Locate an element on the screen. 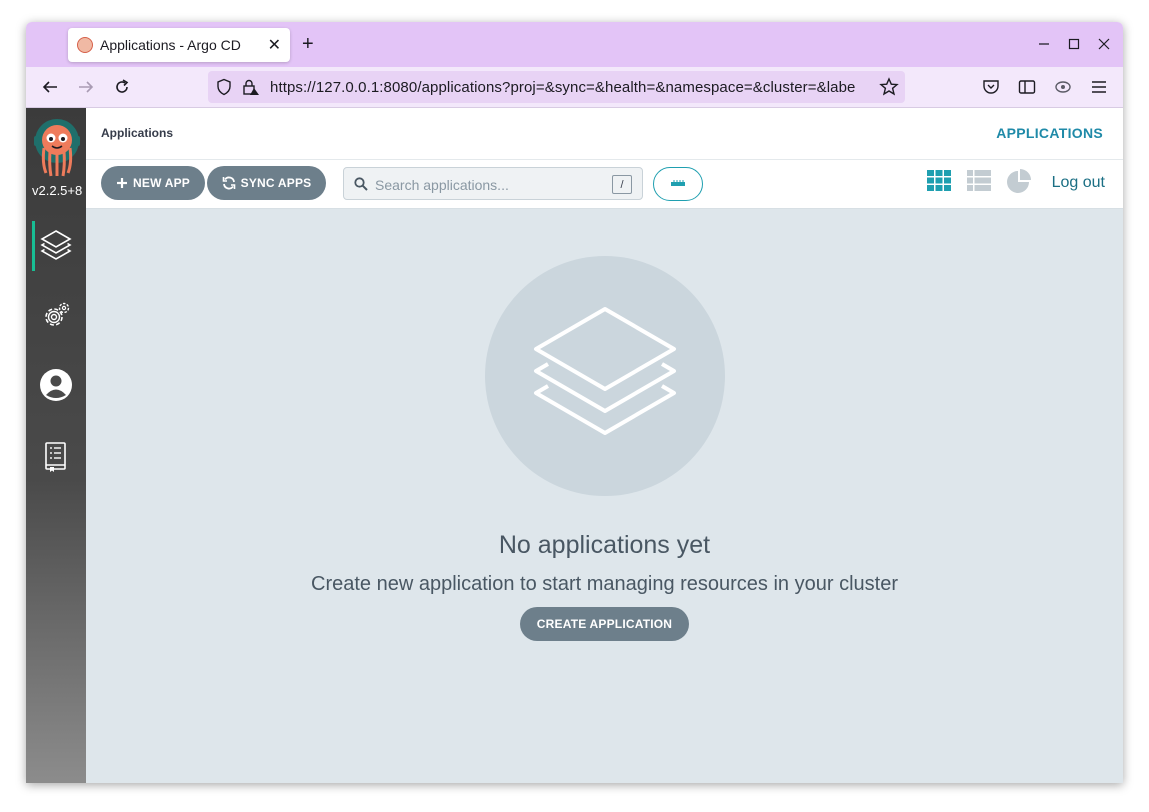 This screenshot has height=812, width=1149. search-input: Search applications... / is located at coordinates (493, 183).